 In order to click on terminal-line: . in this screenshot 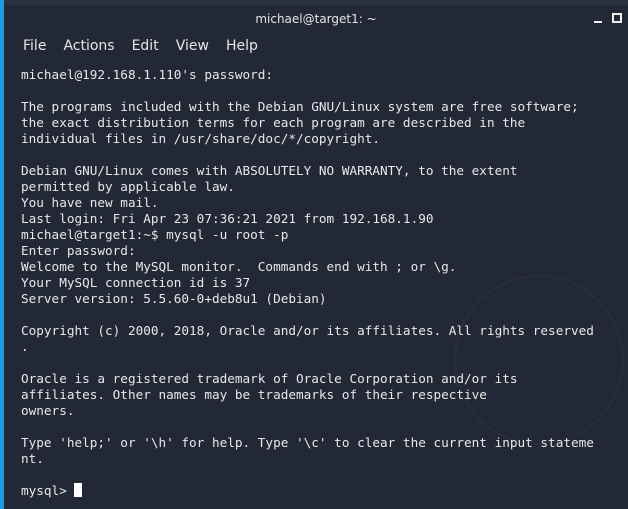, I will do `click(25, 346)`.